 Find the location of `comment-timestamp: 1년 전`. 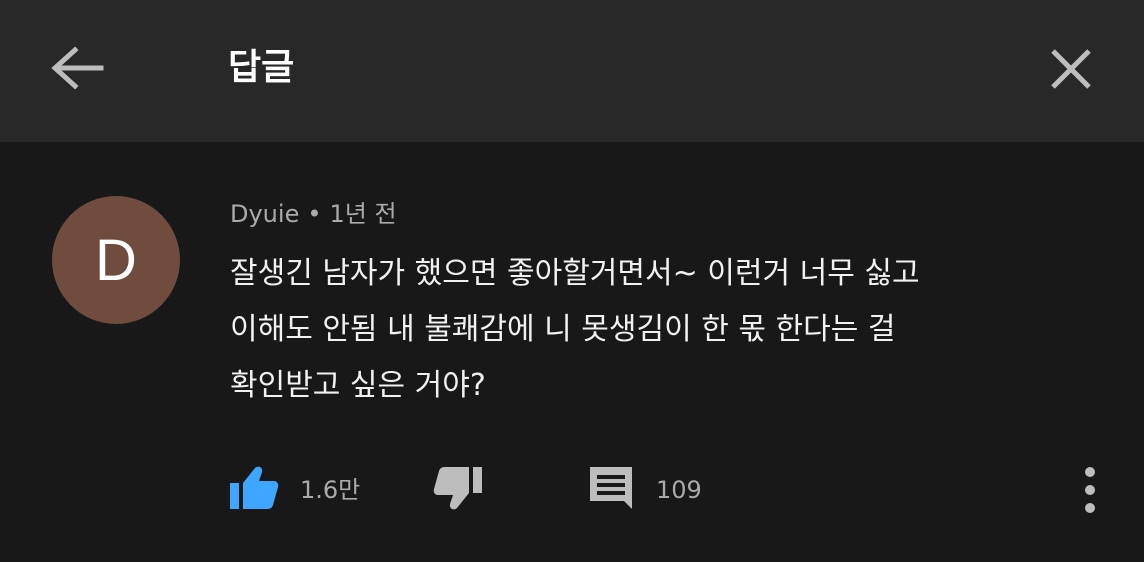

comment-timestamp: 1년 전 is located at coordinates (363, 214).